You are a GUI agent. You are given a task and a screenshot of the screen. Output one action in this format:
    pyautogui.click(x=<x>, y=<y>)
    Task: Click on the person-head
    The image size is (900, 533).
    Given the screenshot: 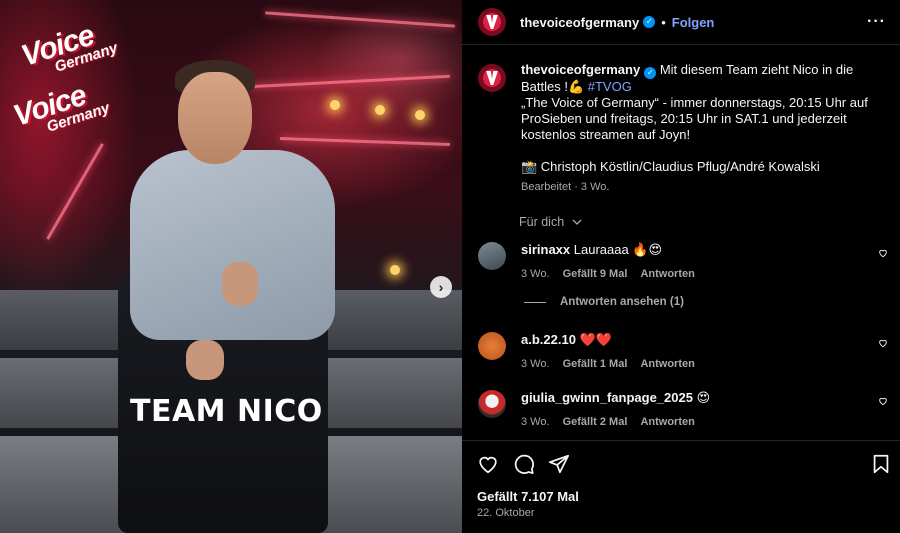 What is the action you would take?
    pyautogui.click(x=215, y=118)
    